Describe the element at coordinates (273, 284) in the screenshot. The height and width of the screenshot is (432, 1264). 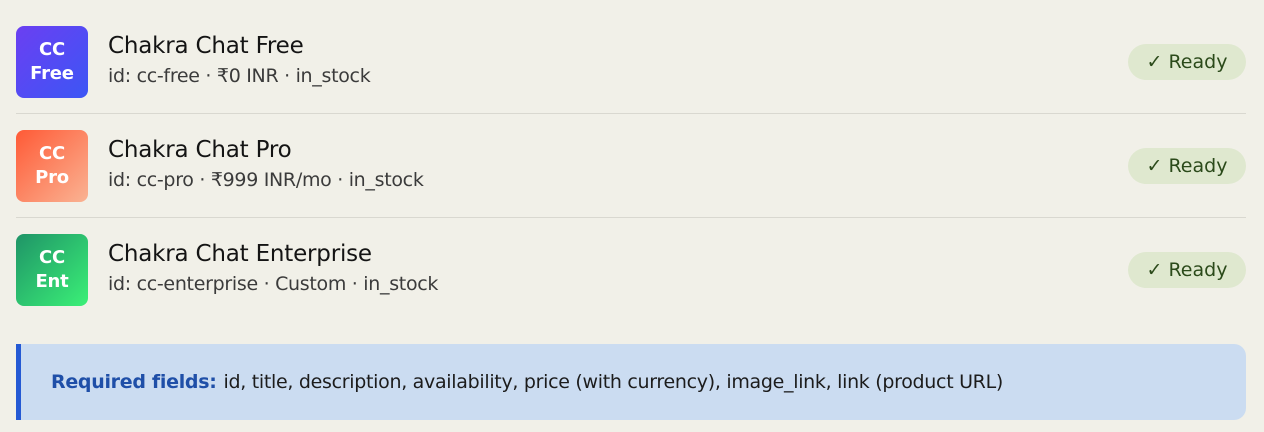
I see `product-meta: id: cc-enterprise · Custom · in_stock` at that location.